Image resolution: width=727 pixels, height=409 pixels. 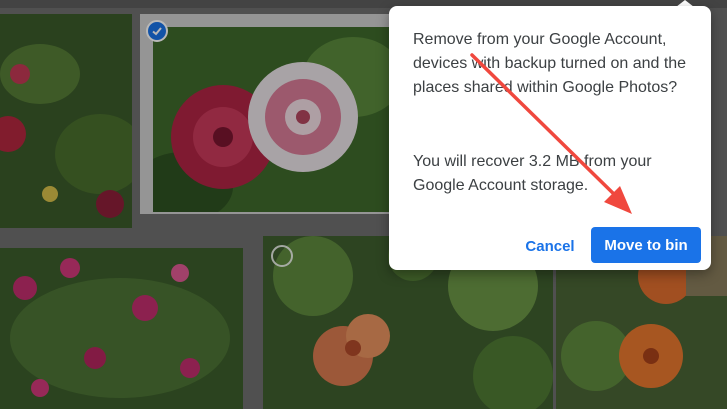 I want to click on photo-tile-dahlia, so click(x=271, y=119).